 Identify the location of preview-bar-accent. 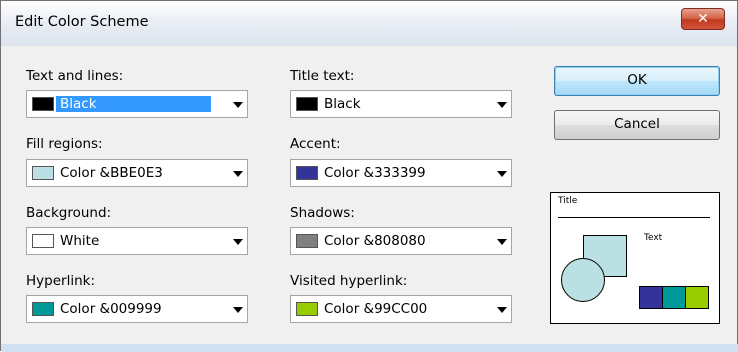
(651, 297).